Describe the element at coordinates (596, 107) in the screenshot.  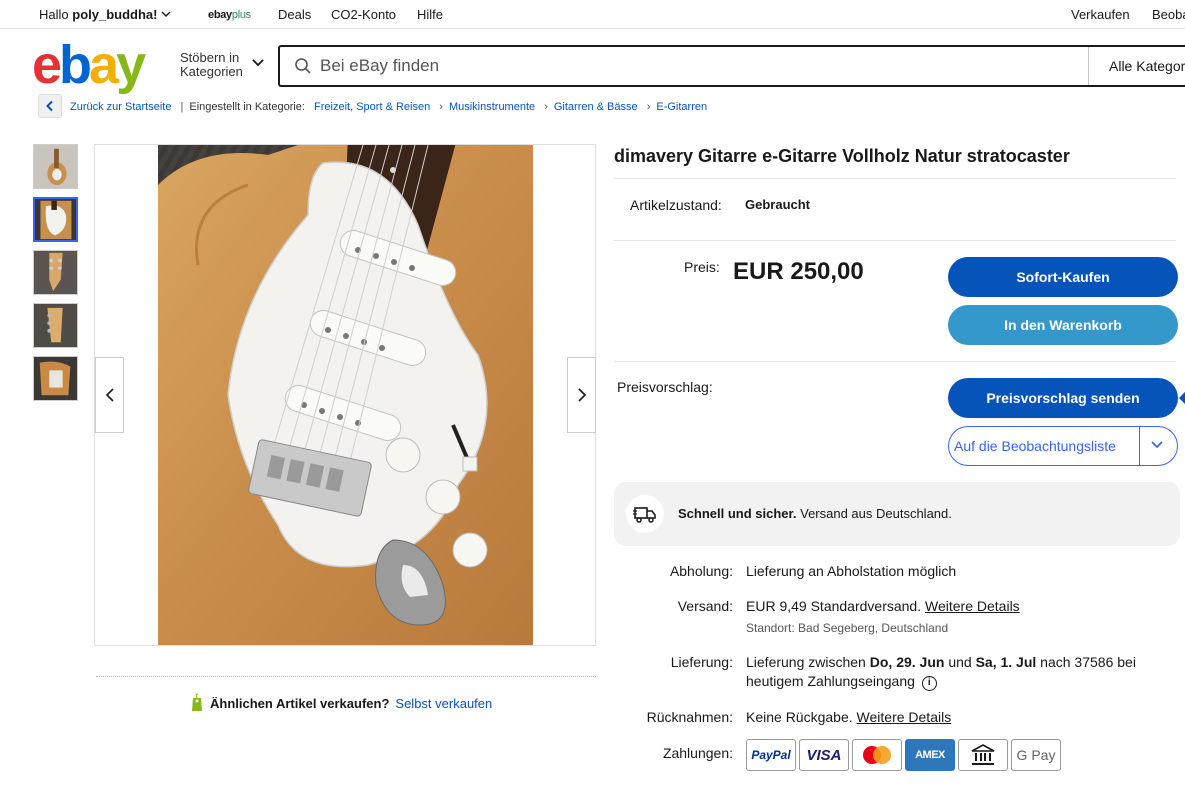
I see `breadcrumb-item: Gitarren & Bässe` at that location.